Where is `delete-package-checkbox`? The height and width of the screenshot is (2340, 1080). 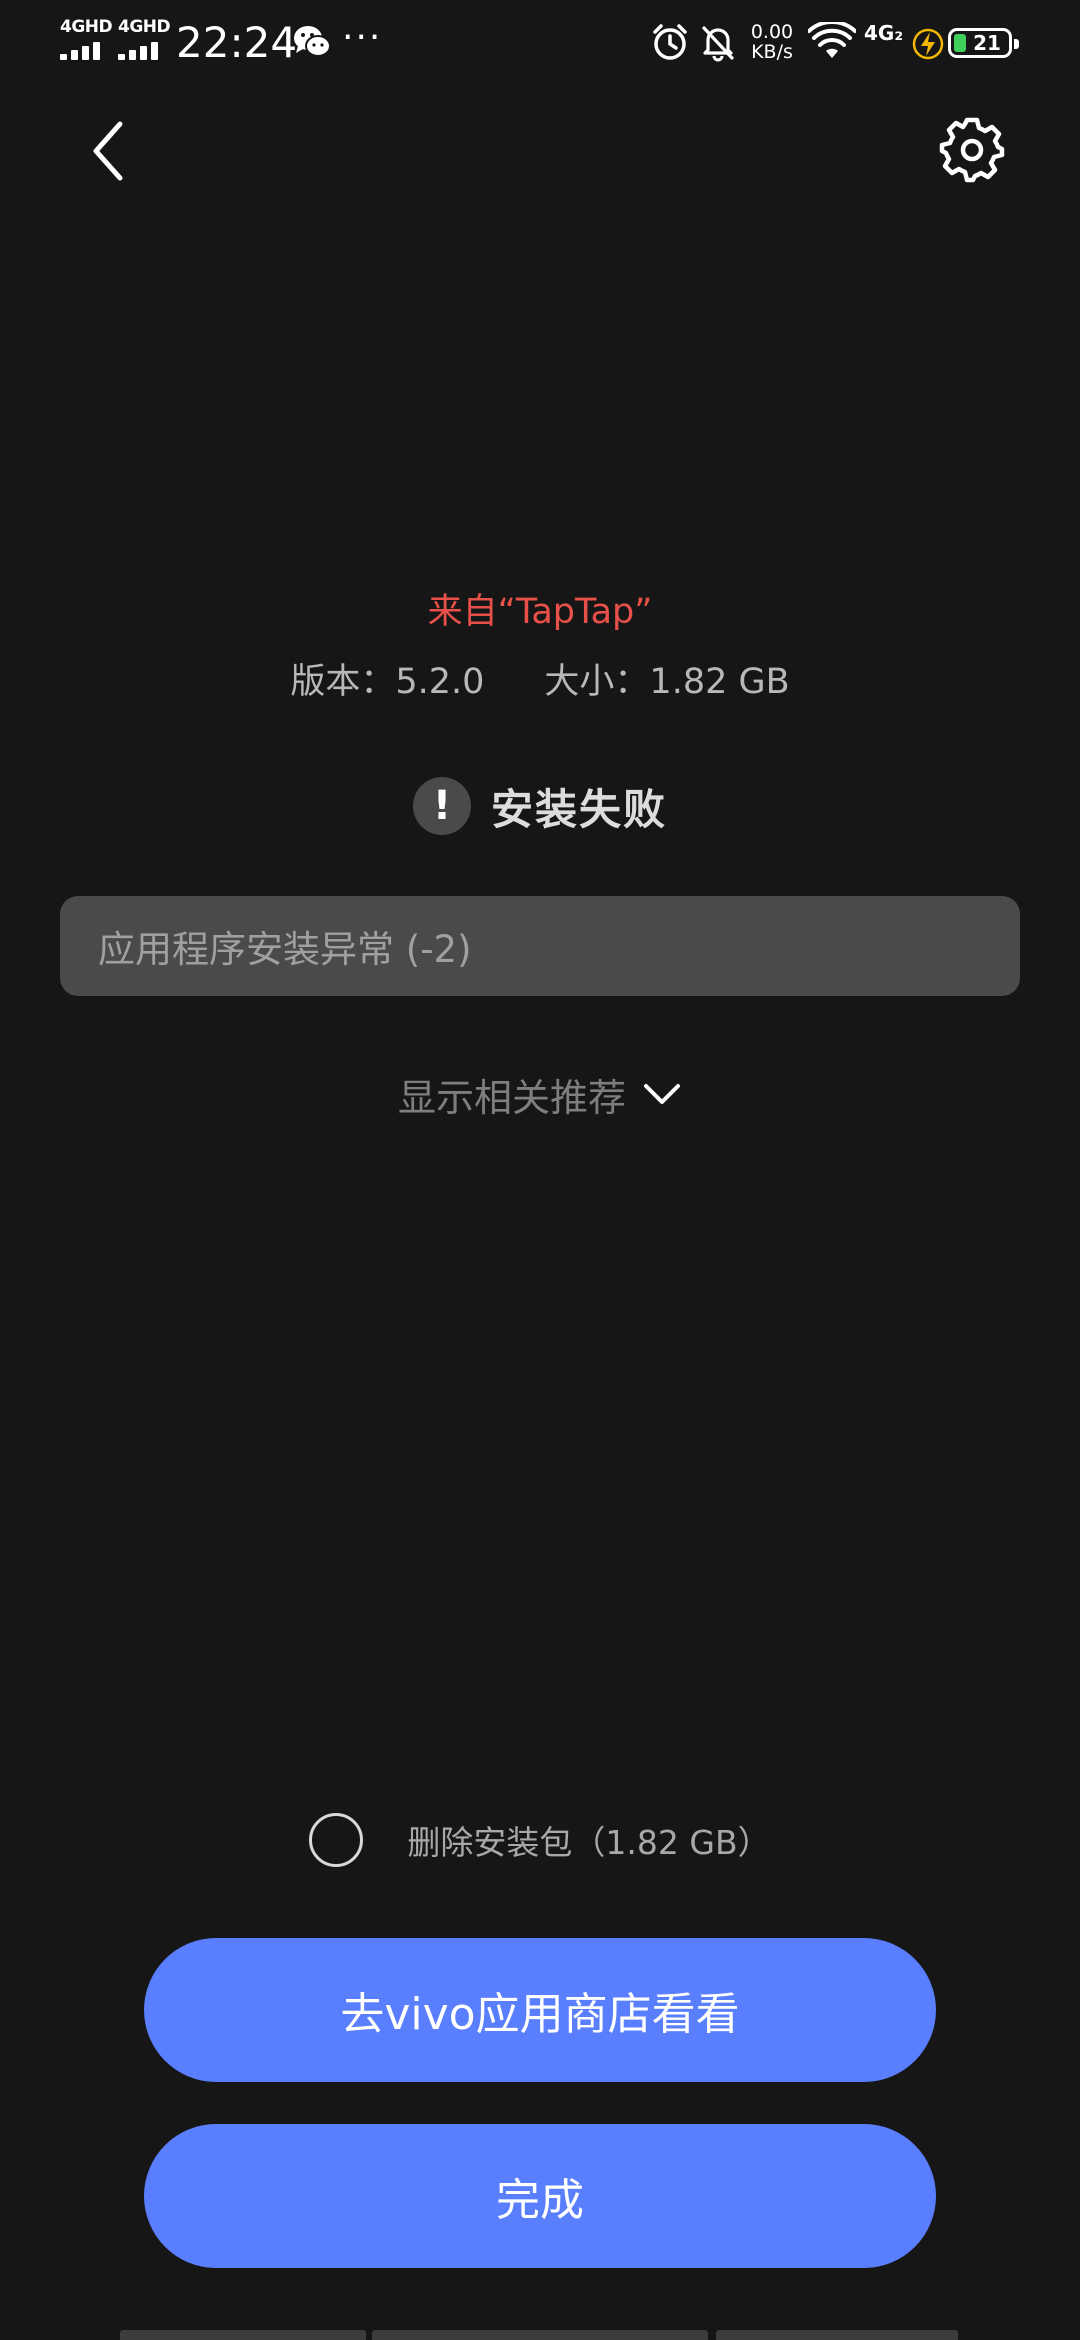
delete-package-checkbox is located at coordinates (336, 1840).